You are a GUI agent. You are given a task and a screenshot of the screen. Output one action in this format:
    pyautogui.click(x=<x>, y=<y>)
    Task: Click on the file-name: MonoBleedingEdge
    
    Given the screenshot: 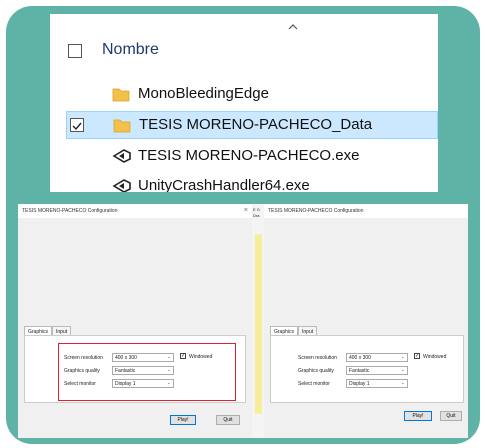 What is the action you would take?
    pyautogui.click(x=203, y=93)
    